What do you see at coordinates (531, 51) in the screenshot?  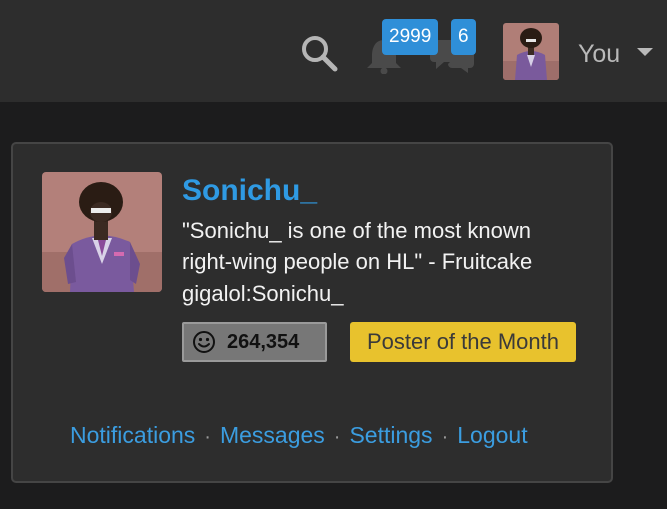 I see `user-avatar` at bounding box center [531, 51].